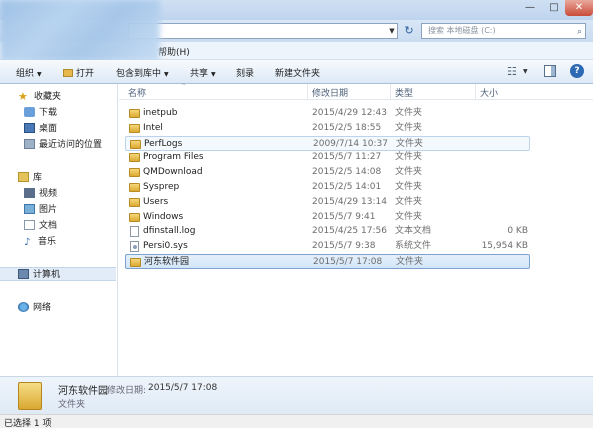 The image size is (593, 428). I want to click on recent-places-icon, so click(29, 144).